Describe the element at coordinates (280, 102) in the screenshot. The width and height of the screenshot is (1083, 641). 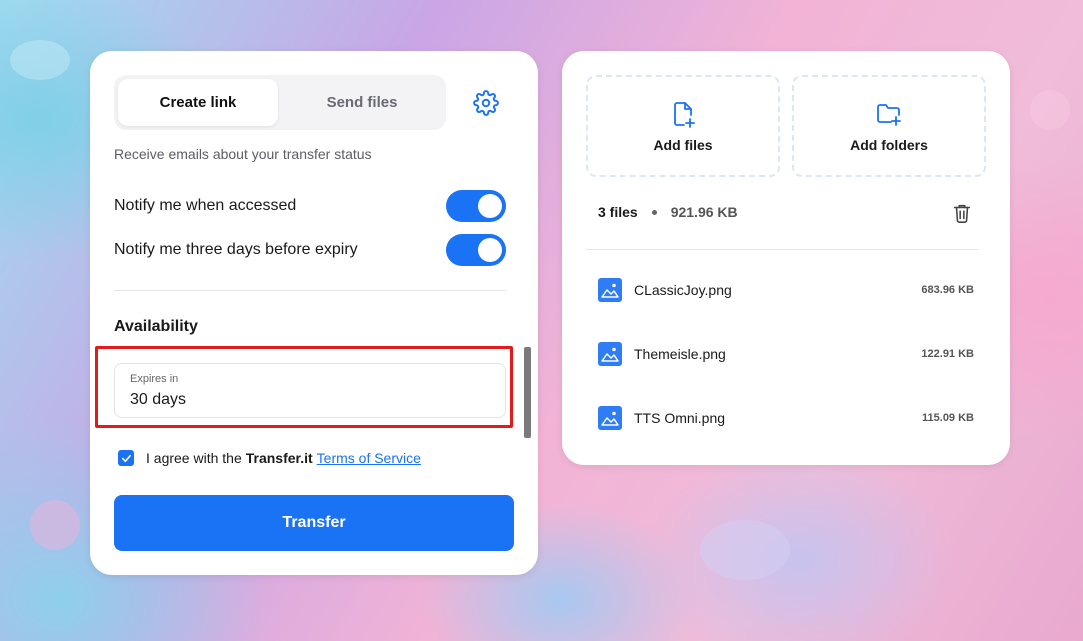
I see `mode-tabs: Create link Send files` at that location.